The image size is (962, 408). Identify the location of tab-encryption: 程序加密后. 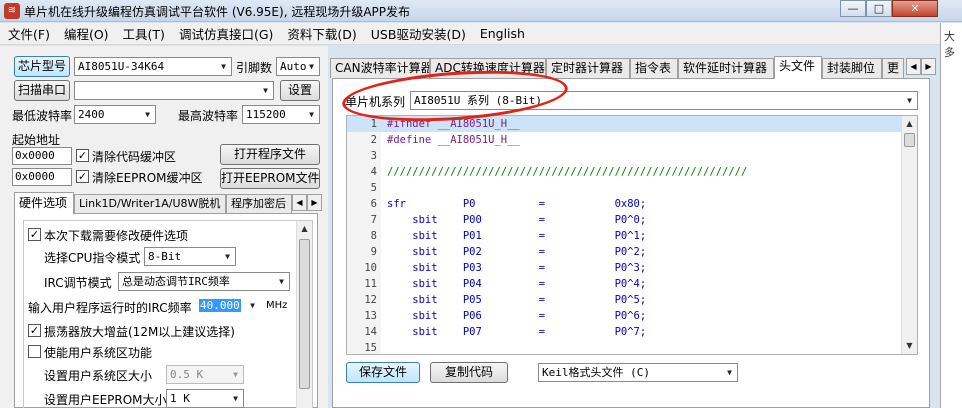
(259, 203).